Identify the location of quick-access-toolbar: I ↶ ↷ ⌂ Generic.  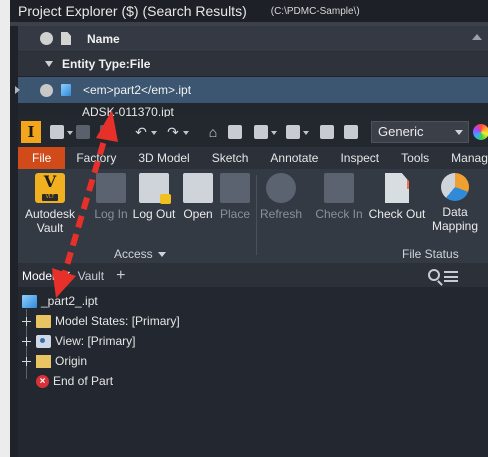
(253, 132).